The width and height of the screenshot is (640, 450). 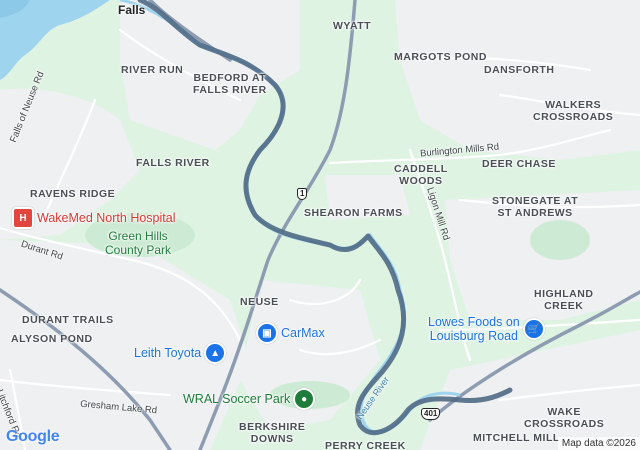 I want to click on poi-carmax: ▣ CarMax, so click(x=290, y=333).